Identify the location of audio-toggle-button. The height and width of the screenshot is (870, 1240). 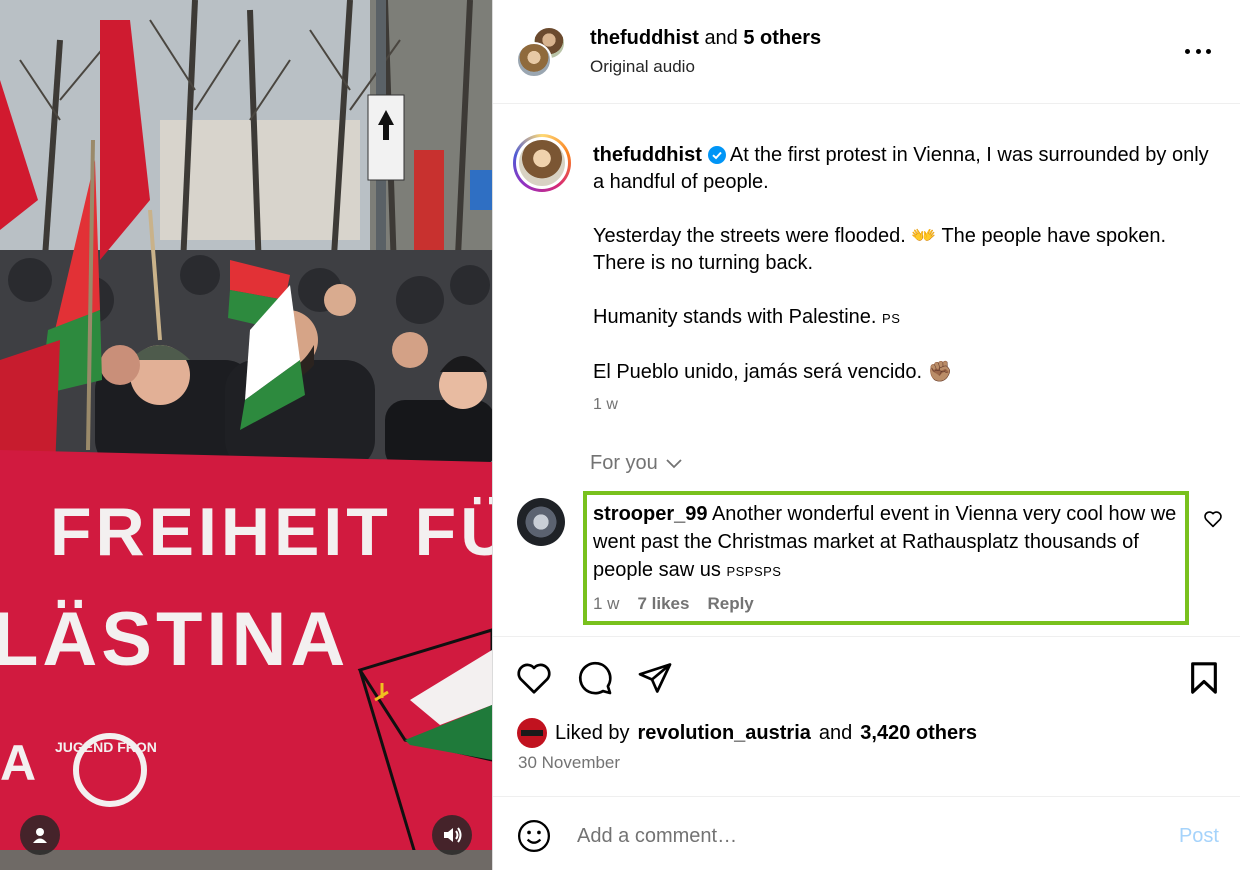
(452, 835).